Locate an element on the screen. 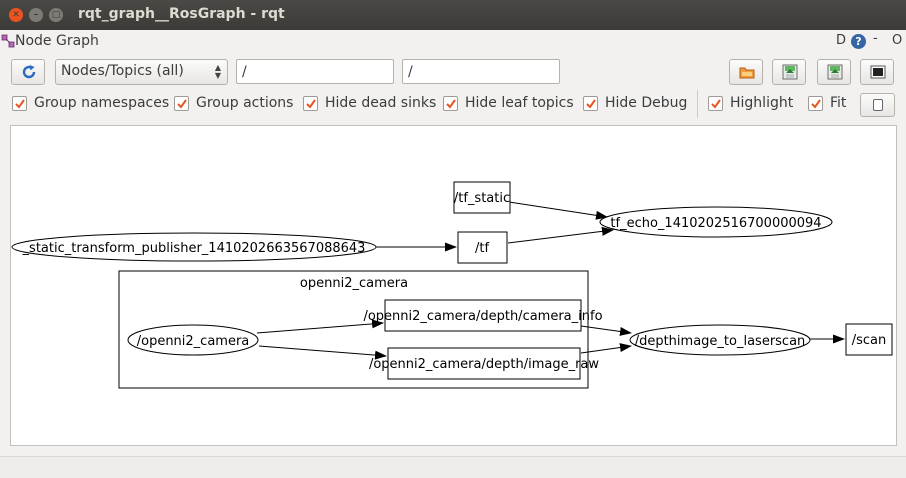 The image size is (906, 478). checkbox-label: Hide dead sinks is located at coordinates (381, 103).